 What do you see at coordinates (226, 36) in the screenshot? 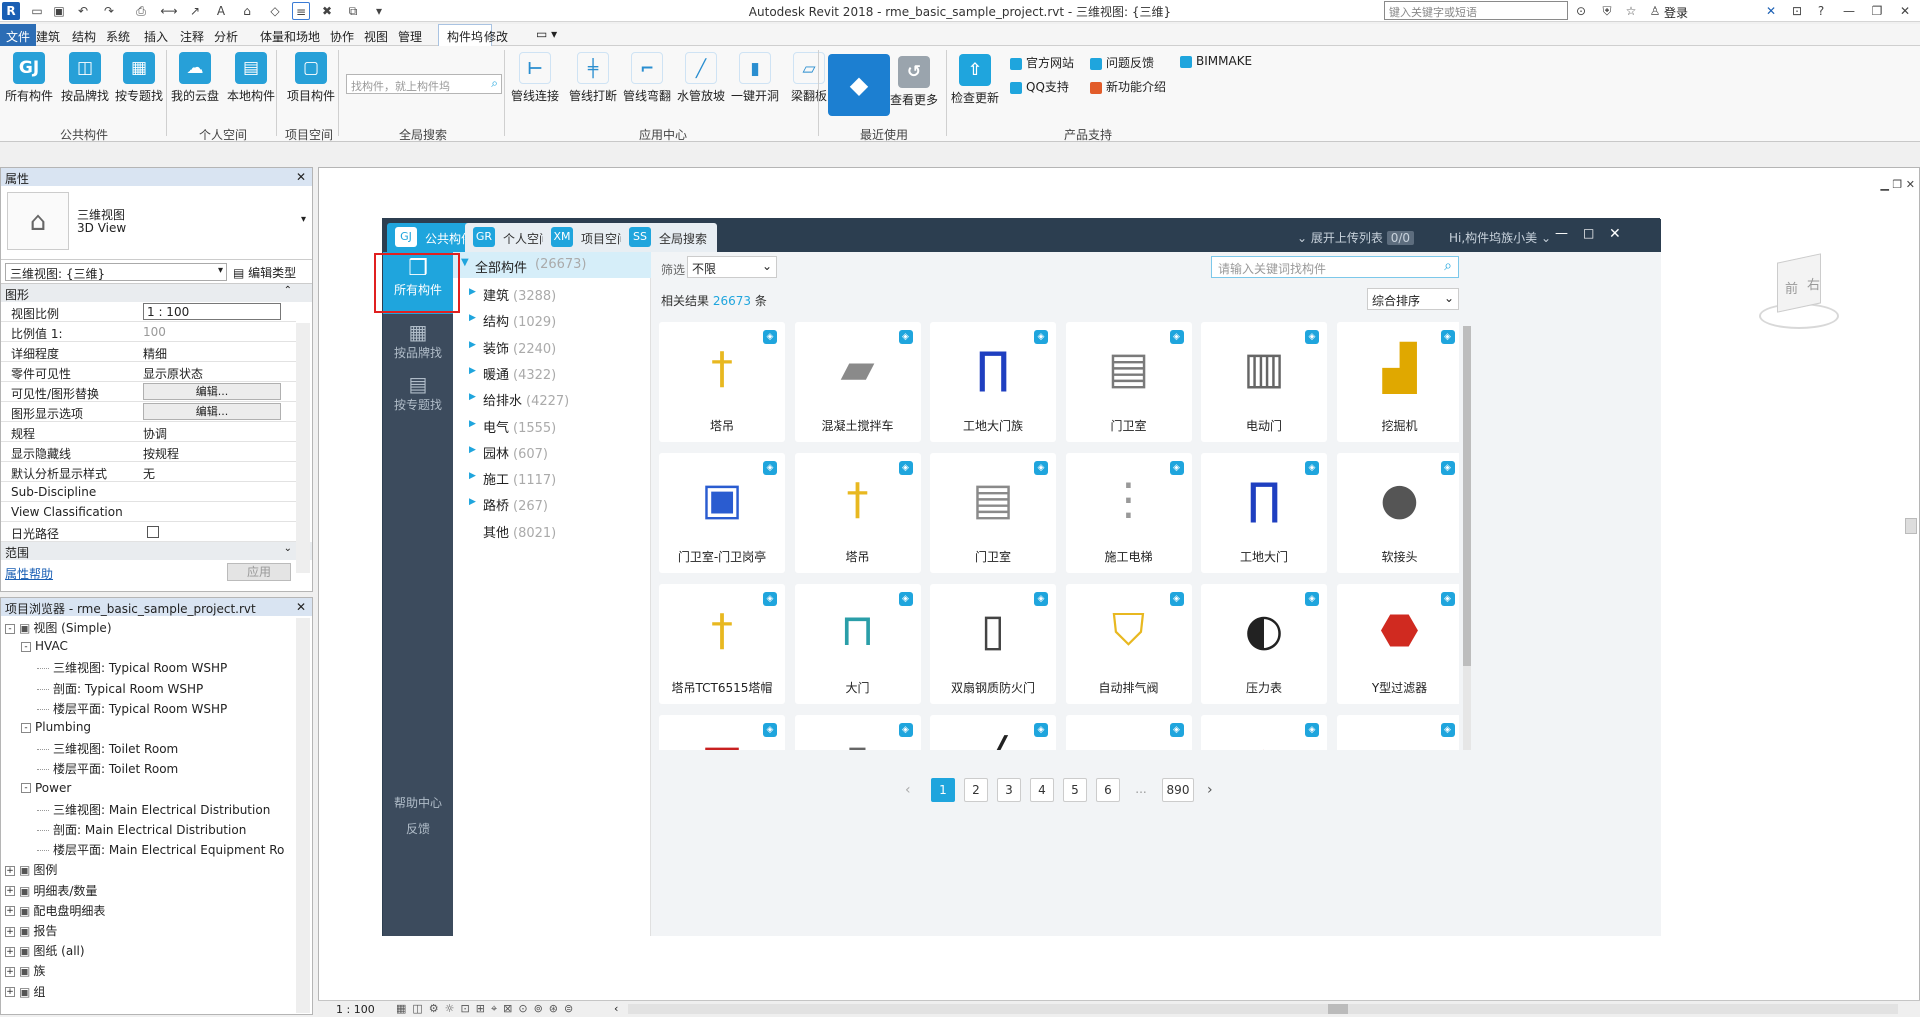
I see `menu-tab-6: 分析` at bounding box center [226, 36].